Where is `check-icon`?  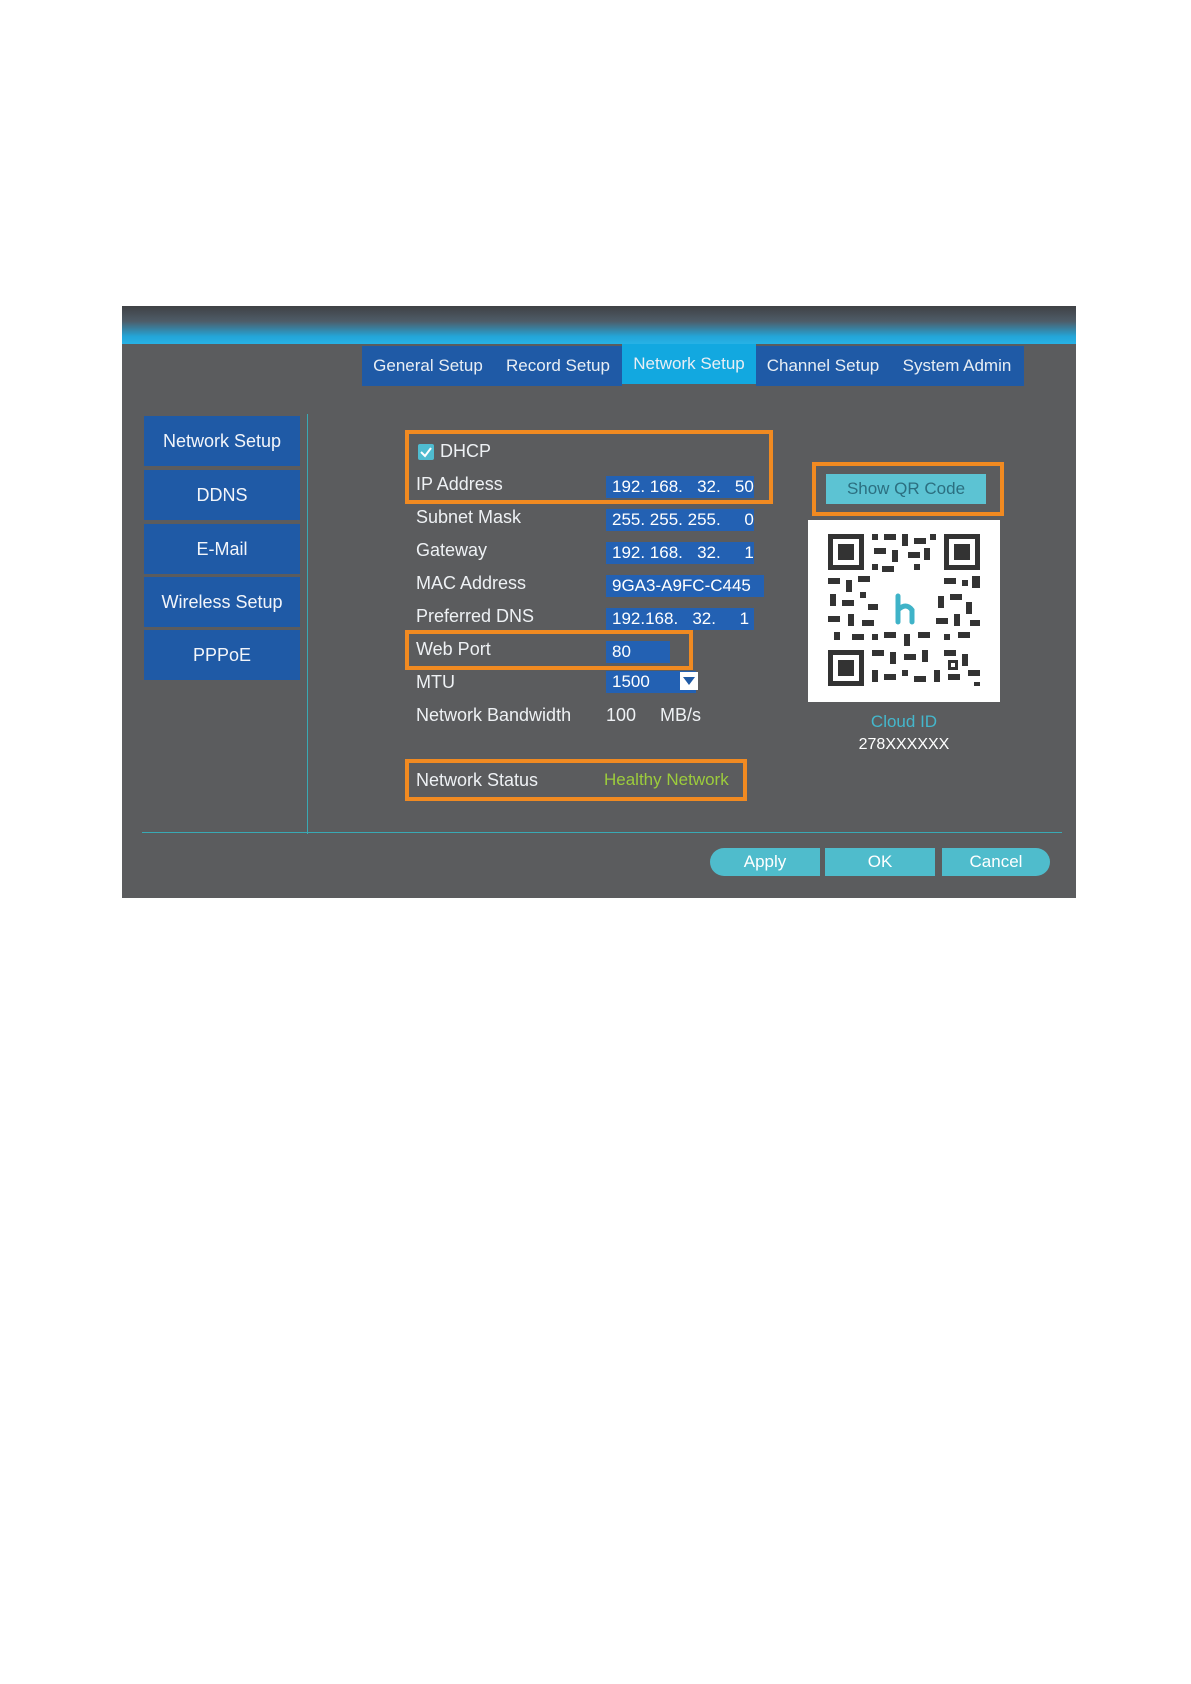 check-icon is located at coordinates (426, 452).